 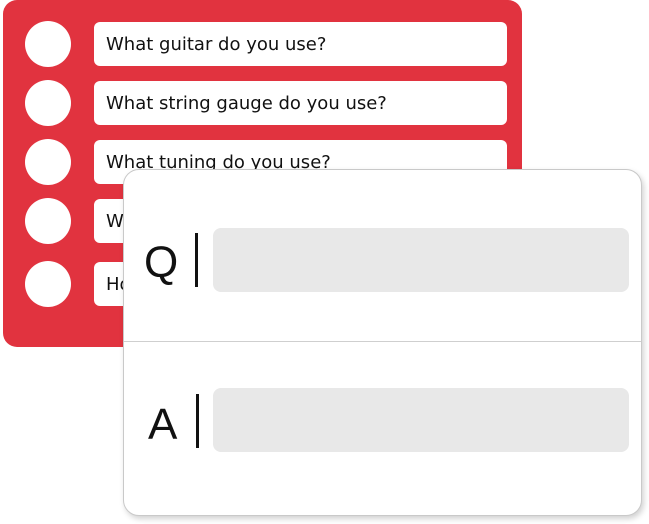 I want to click on divider, so click(x=382, y=341).